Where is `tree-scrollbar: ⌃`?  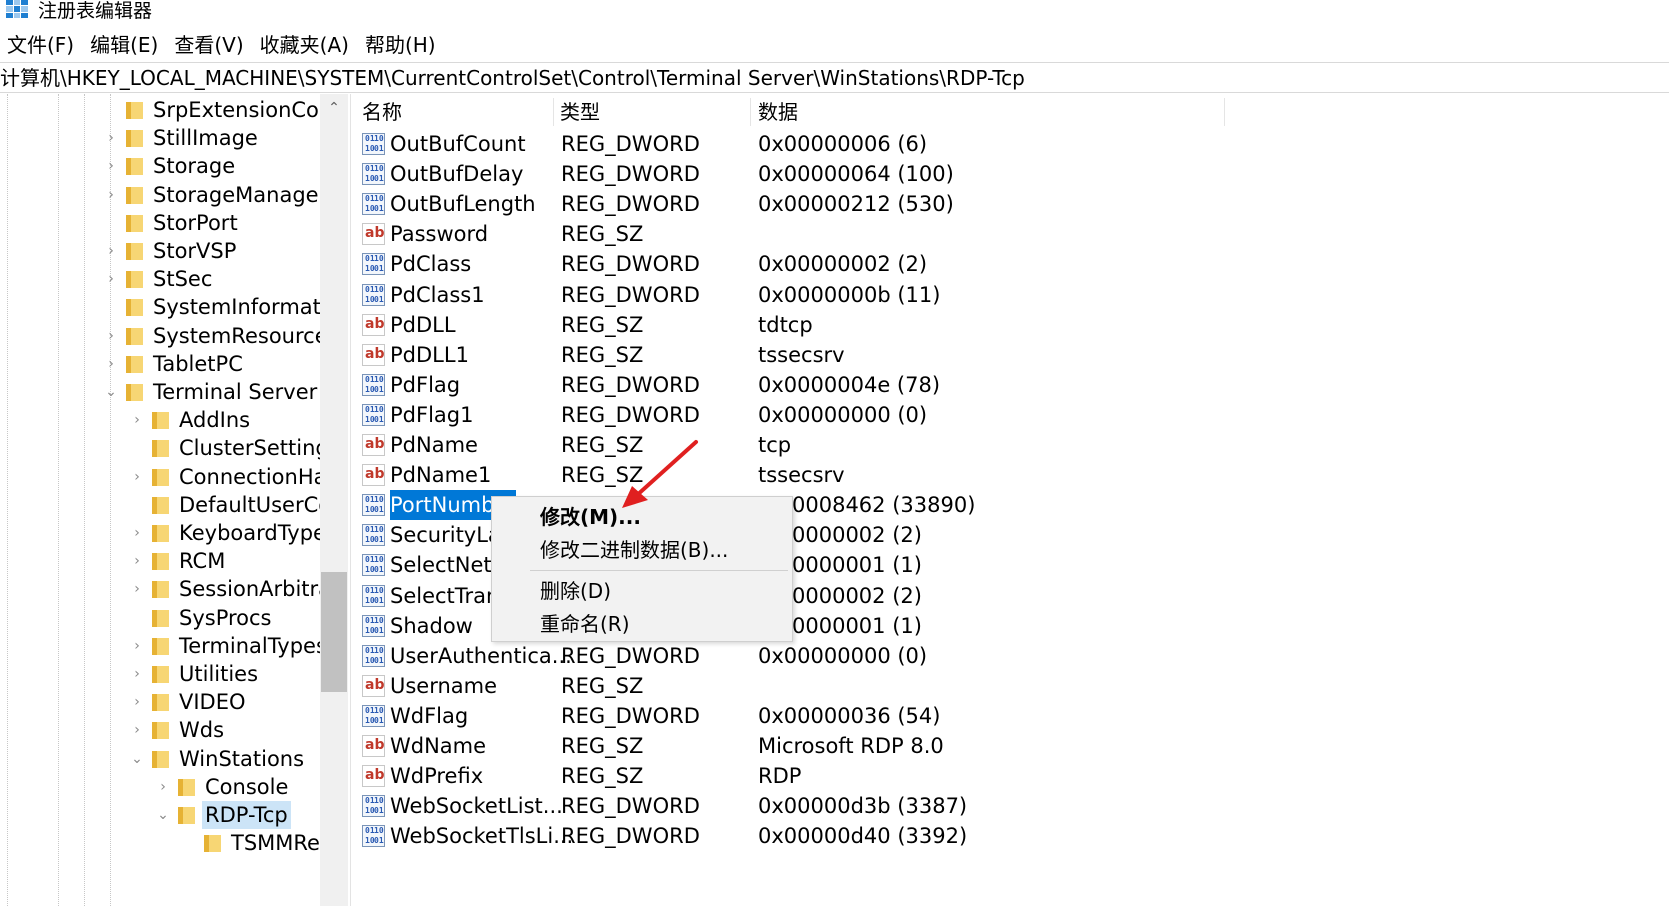
tree-scrollbar: ⌃ is located at coordinates (334, 500).